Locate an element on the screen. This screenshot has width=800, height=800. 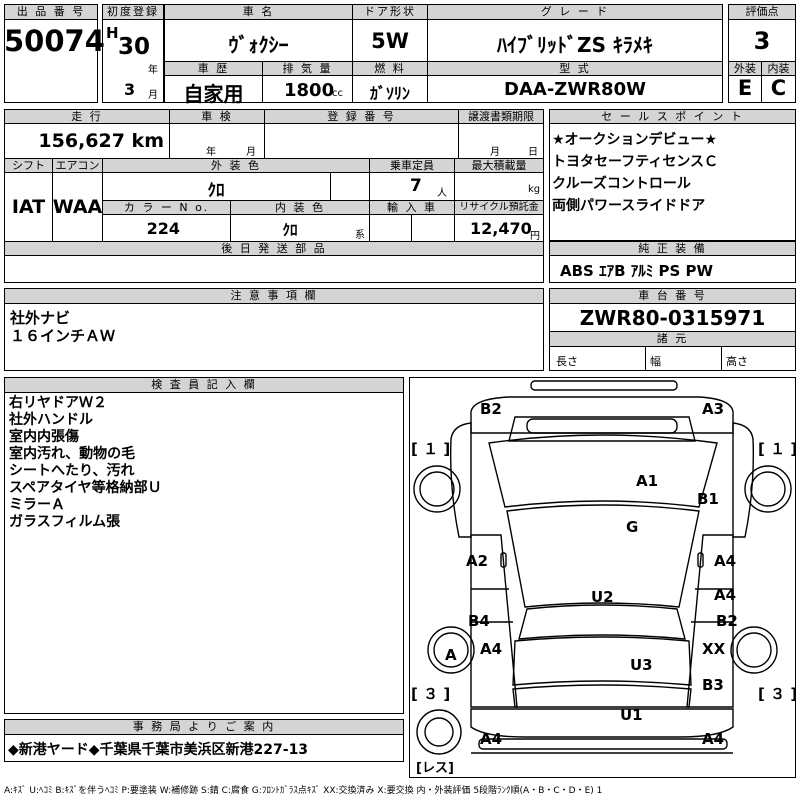
sales-point-item: クルーズコントロール is located at coordinates (621, 184).